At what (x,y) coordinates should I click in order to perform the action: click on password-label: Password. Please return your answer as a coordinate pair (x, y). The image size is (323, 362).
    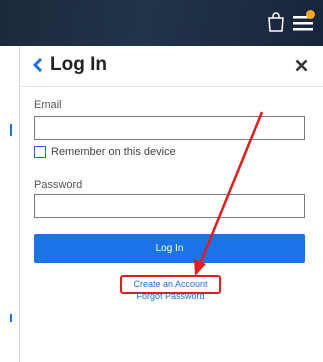
    Looking at the image, I should click on (58, 185).